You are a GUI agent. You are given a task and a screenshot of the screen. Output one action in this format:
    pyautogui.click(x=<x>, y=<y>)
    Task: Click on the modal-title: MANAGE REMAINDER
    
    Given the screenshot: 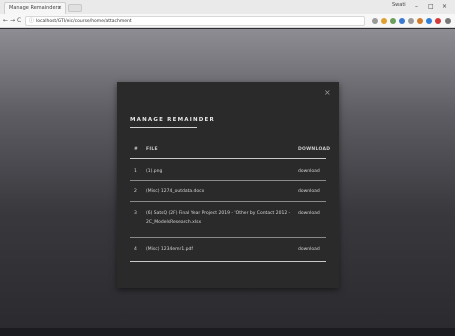 What is the action you would take?
    pyautogui.click(x=172, y=120)
    